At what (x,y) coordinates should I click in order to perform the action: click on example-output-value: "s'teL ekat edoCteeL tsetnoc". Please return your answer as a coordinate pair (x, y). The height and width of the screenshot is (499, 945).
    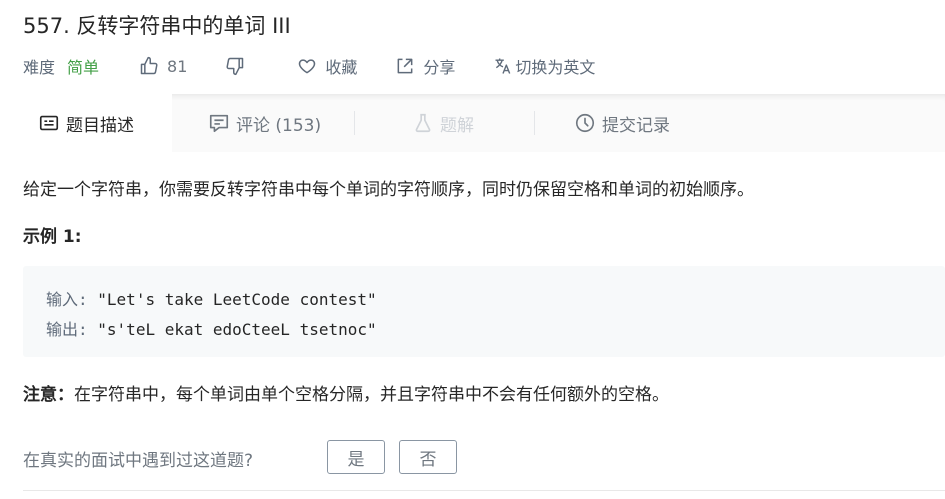
    Looking at the image, I should click on (237, 329).